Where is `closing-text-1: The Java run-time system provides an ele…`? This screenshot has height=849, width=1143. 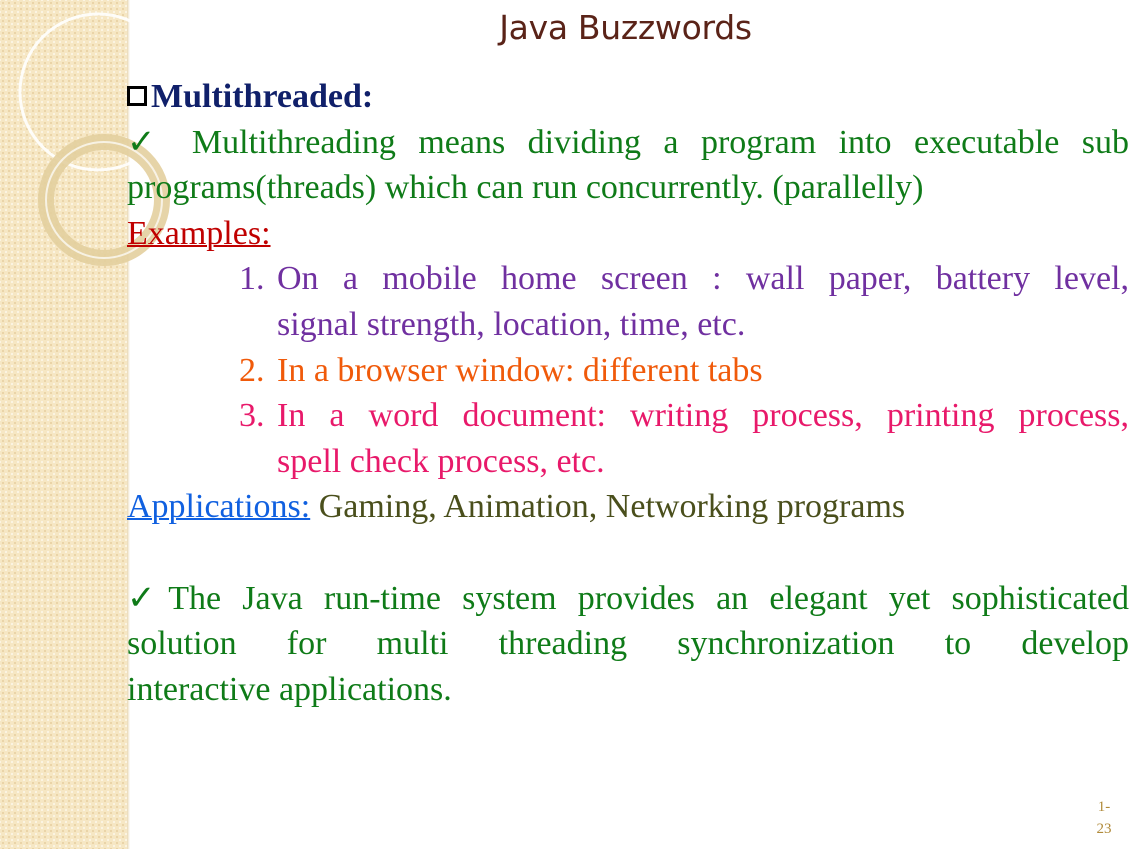
closing-text-1: The Java run-time system provides an ele… is located at coordinates (648, 598).